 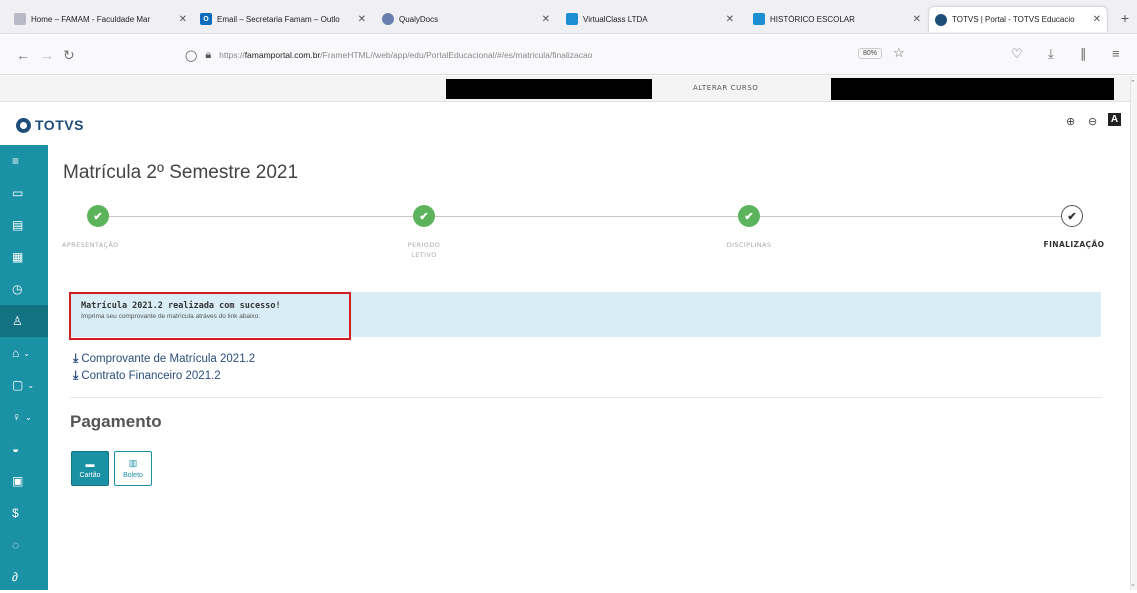 What do you see at coordinates (47, 55) in the screenshot?
I see `forward-icon: →` at bounding box center [47, 55].